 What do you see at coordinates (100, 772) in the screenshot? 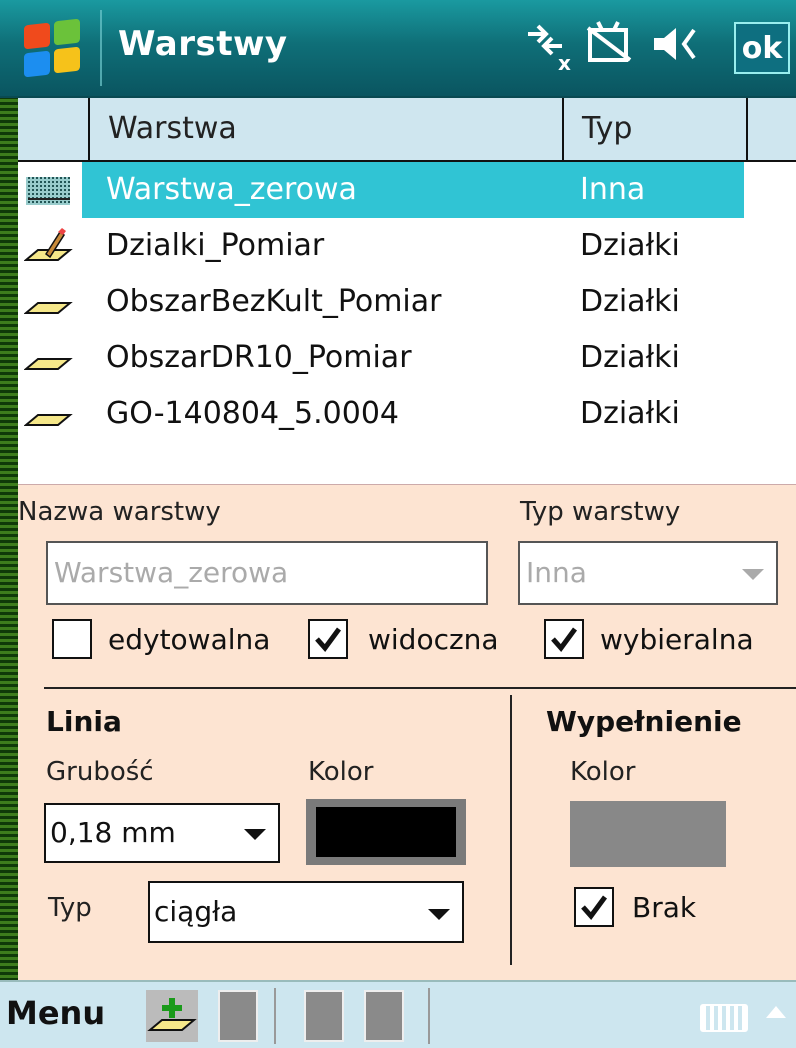
I see `thickness-label: Grubość` at bounding box center [100, 772].